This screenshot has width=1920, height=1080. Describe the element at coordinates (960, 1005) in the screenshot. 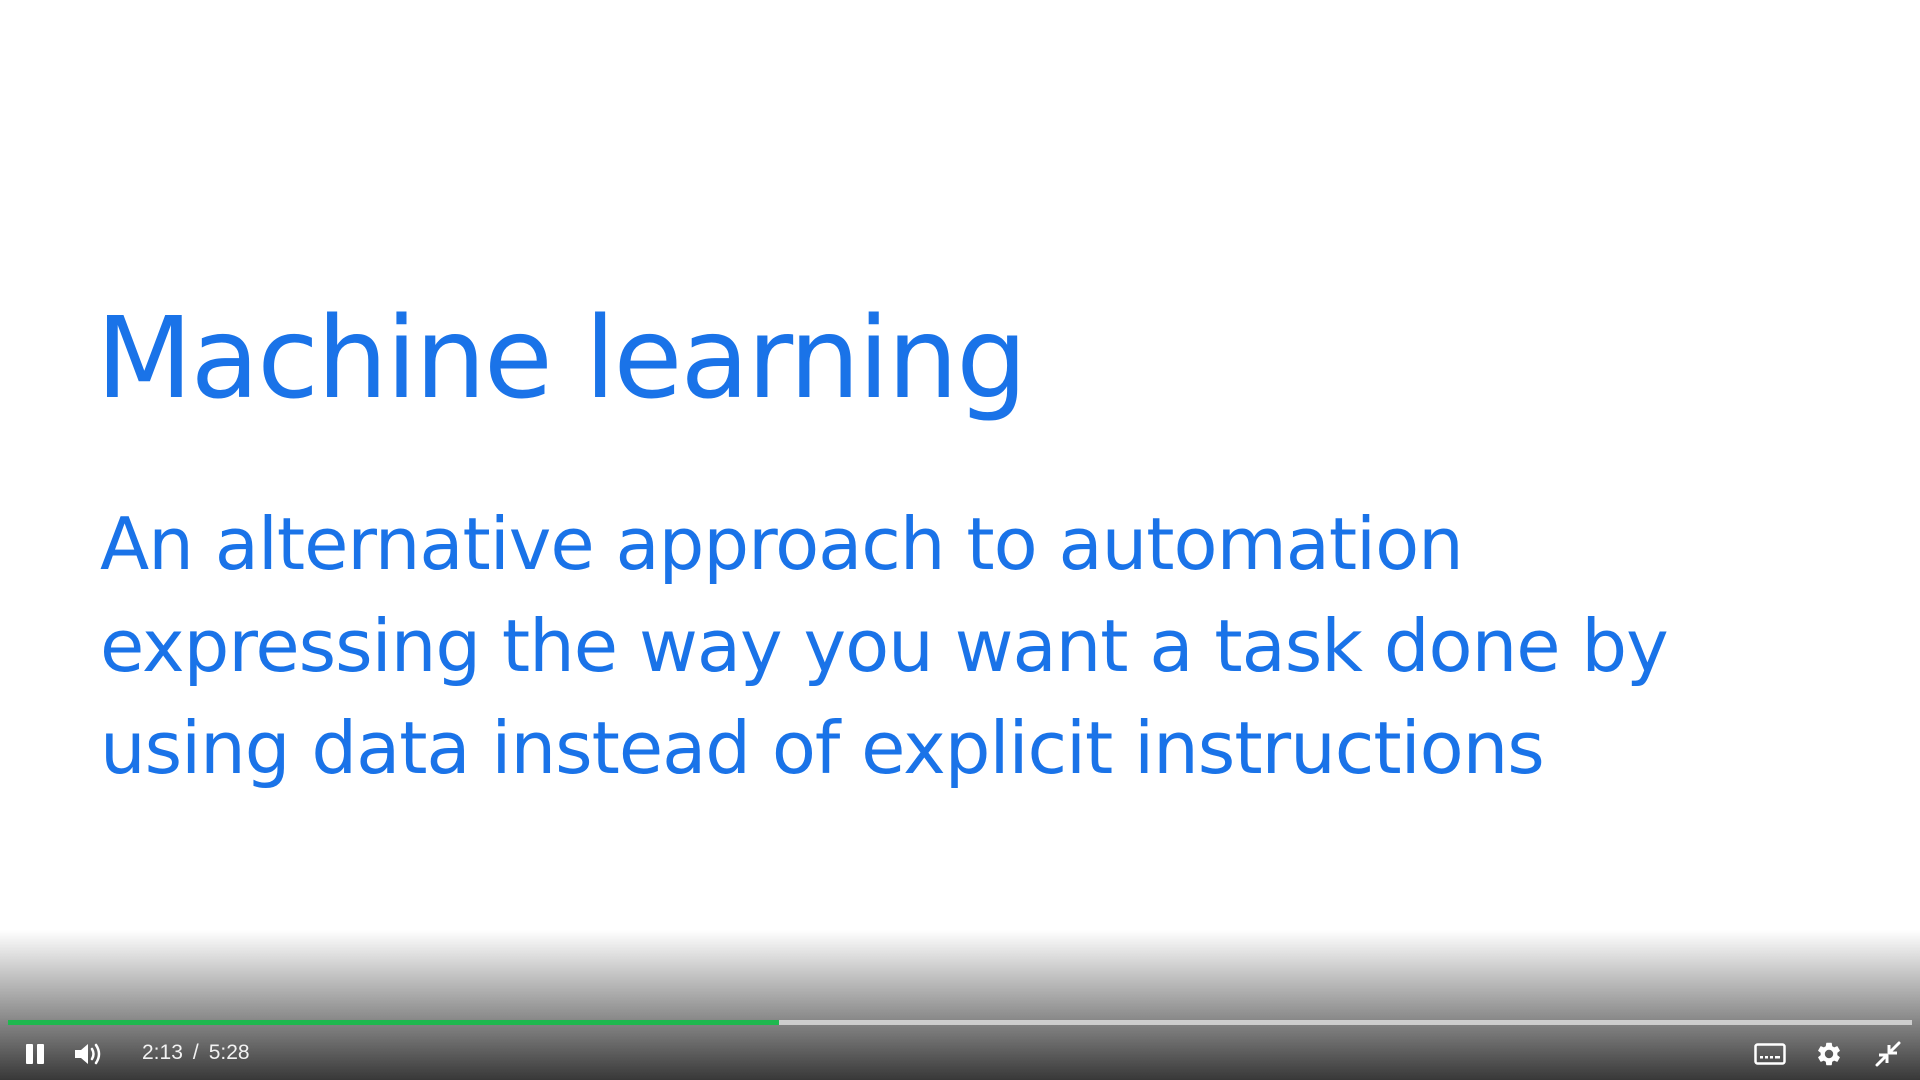

I see `controls-backdrop` at that location.